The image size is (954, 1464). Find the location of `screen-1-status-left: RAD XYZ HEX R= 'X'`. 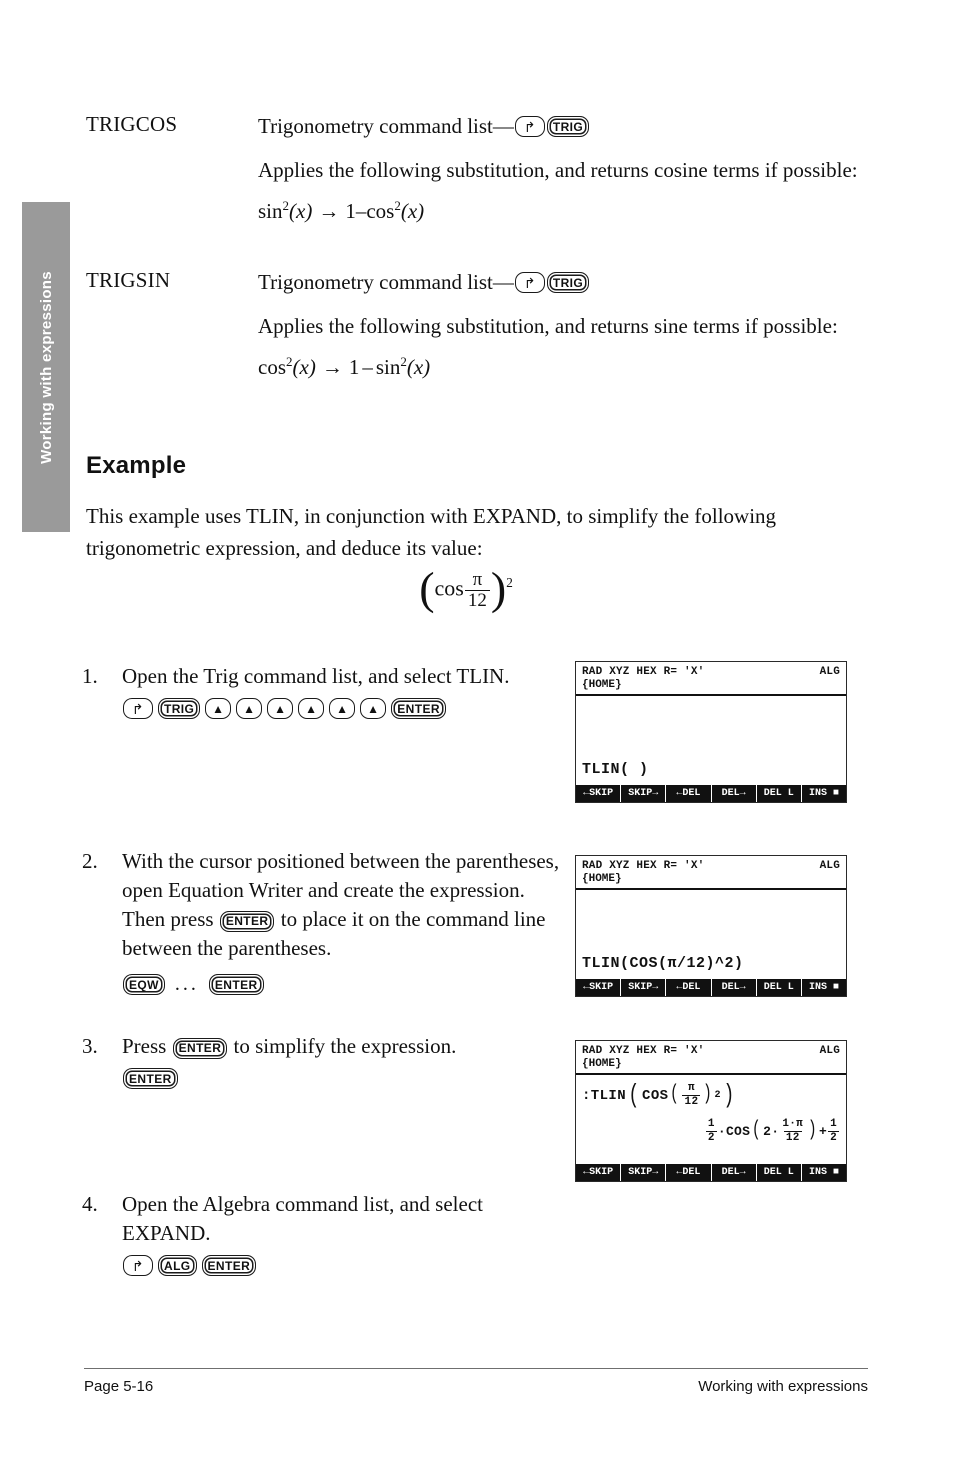

screen-1-status-left: RAD XYZ HEX R= 'X' is located at coordinates (643, 672).